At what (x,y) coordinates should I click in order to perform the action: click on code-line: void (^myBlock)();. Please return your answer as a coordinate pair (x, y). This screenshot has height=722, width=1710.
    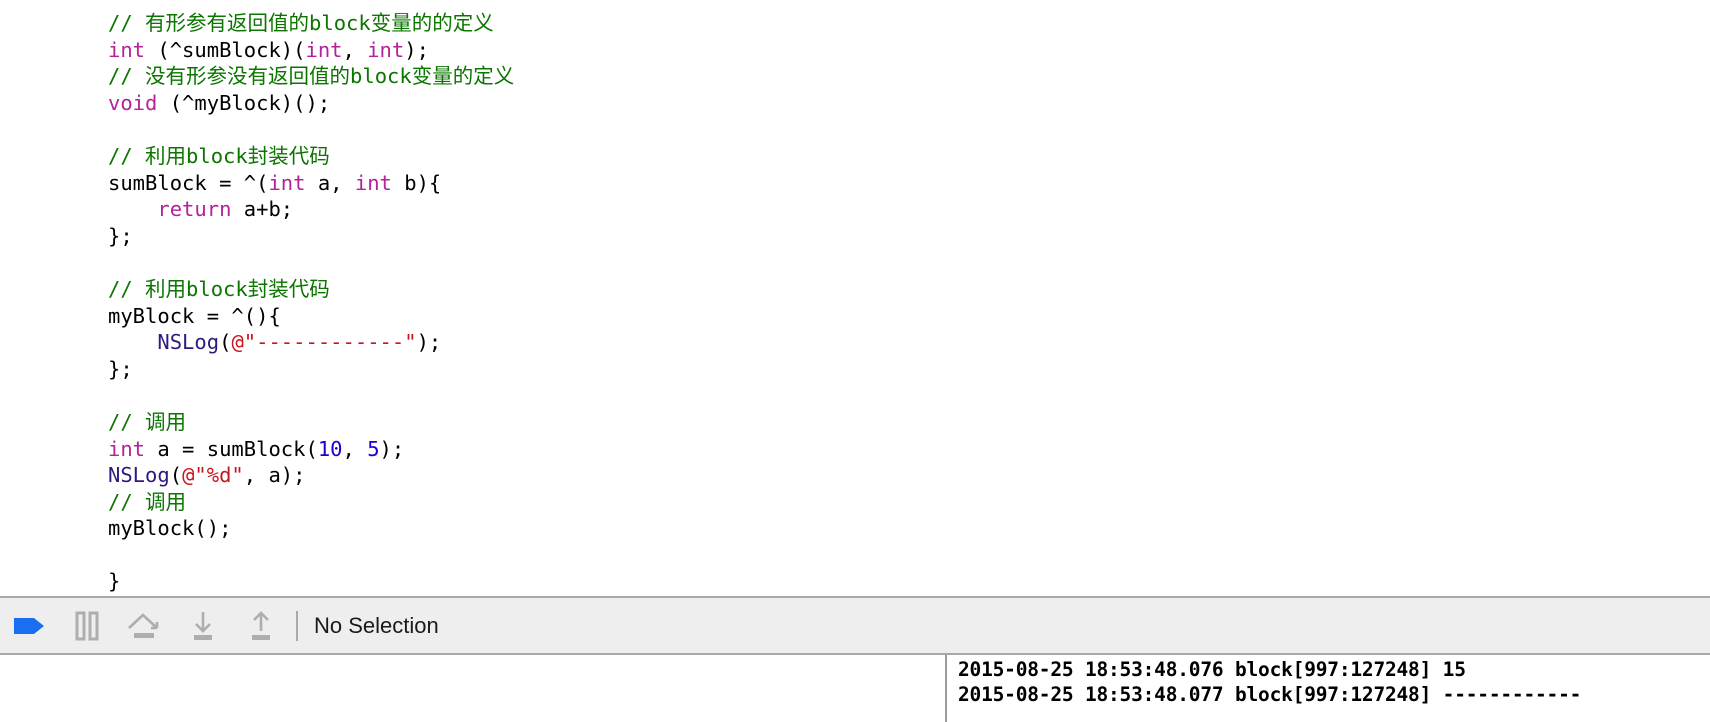
    Looking at the image, I should click on (311, 103).